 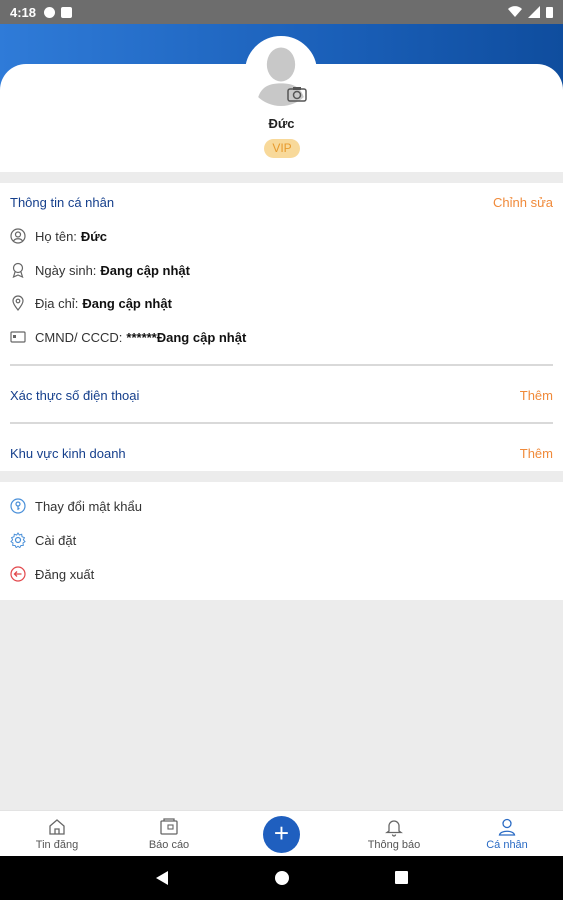 I want to click on phone-verify-row: Xác thực số điện thoại Thêm, so click(x=281, y=395).